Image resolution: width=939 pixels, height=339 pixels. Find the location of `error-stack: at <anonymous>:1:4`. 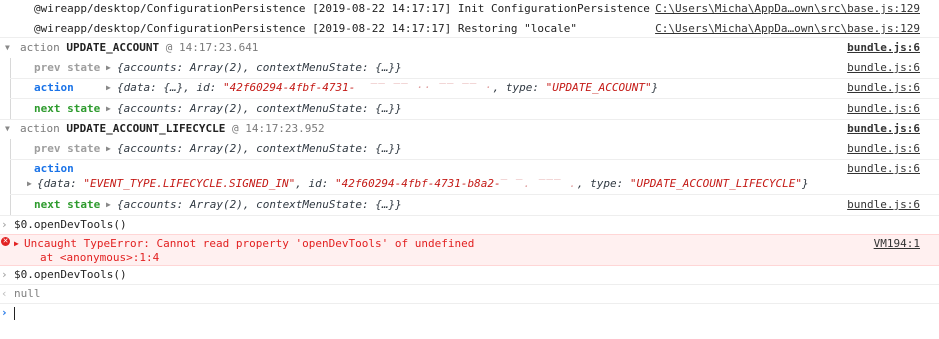

error-stack: at <anonymous>:1:4 is located at coordinates (100, 257).